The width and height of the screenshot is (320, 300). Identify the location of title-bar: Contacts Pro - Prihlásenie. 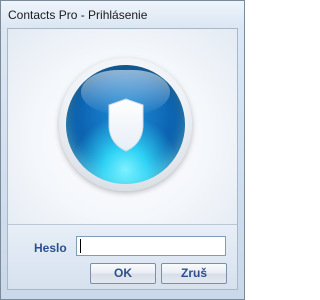
(122, 15).